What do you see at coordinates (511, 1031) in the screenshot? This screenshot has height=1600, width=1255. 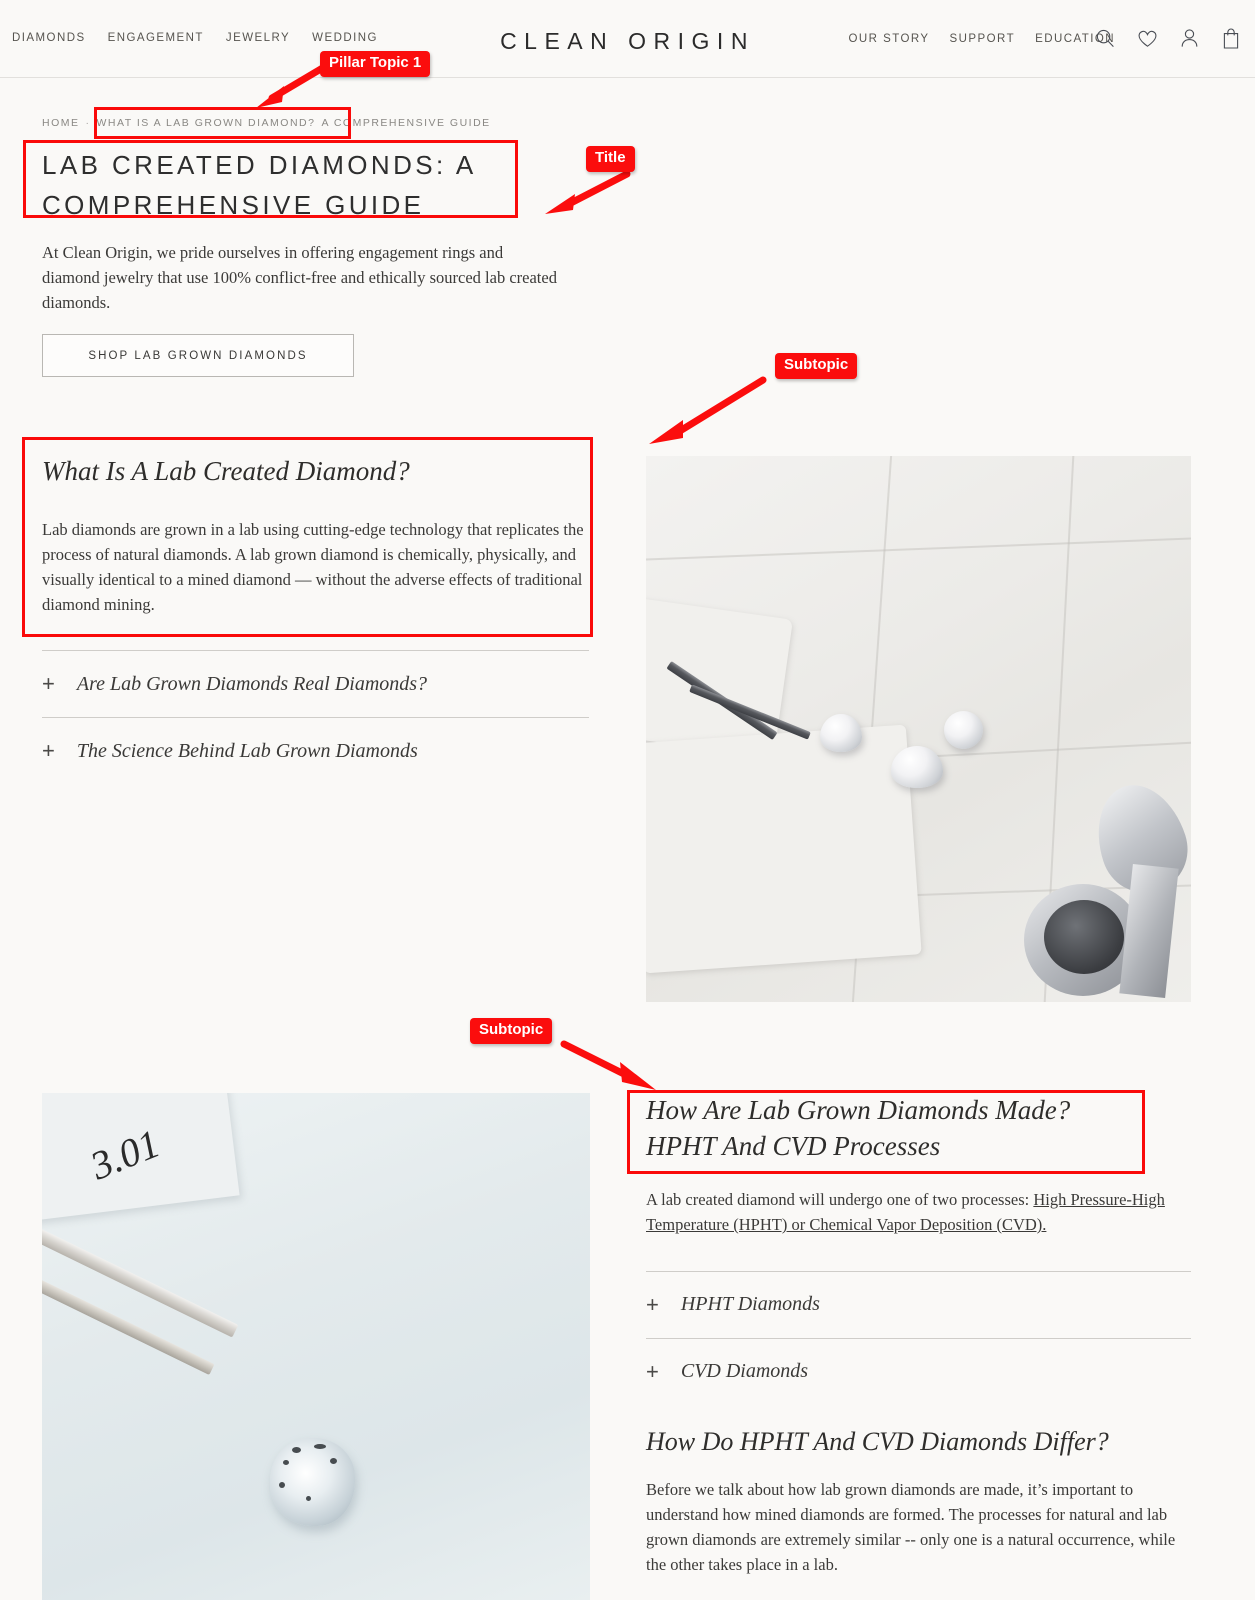 I see `annotation-label-subtopic-2: Subtopic` at bounding box center [511, 1031].